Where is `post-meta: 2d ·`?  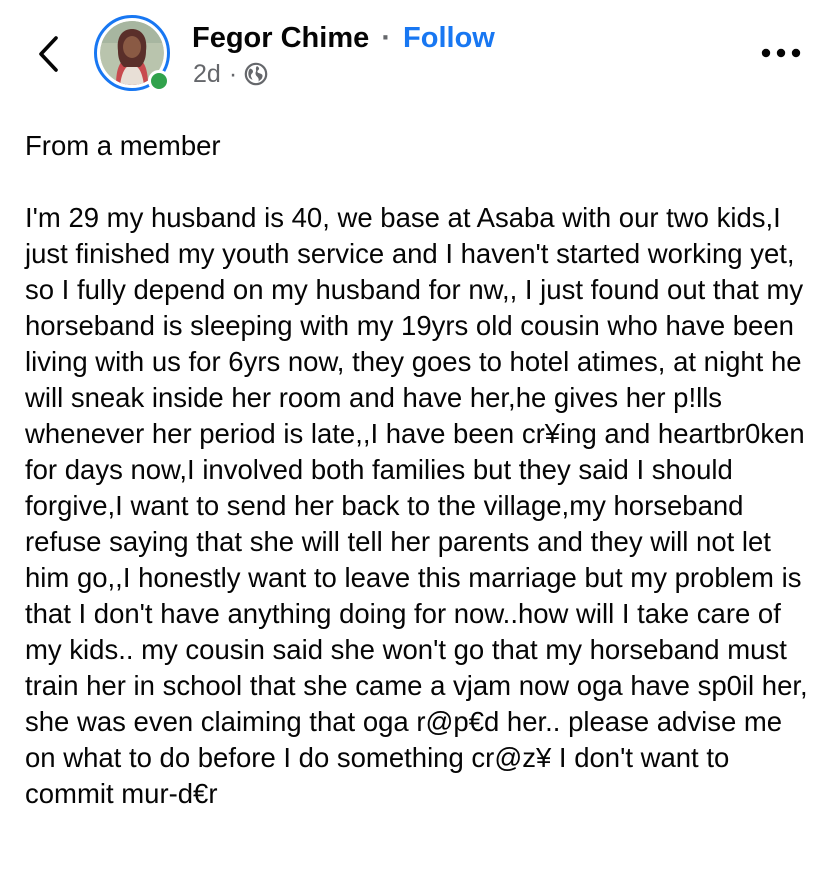 post-meta: 2d · is located at coordinates (230, 74).